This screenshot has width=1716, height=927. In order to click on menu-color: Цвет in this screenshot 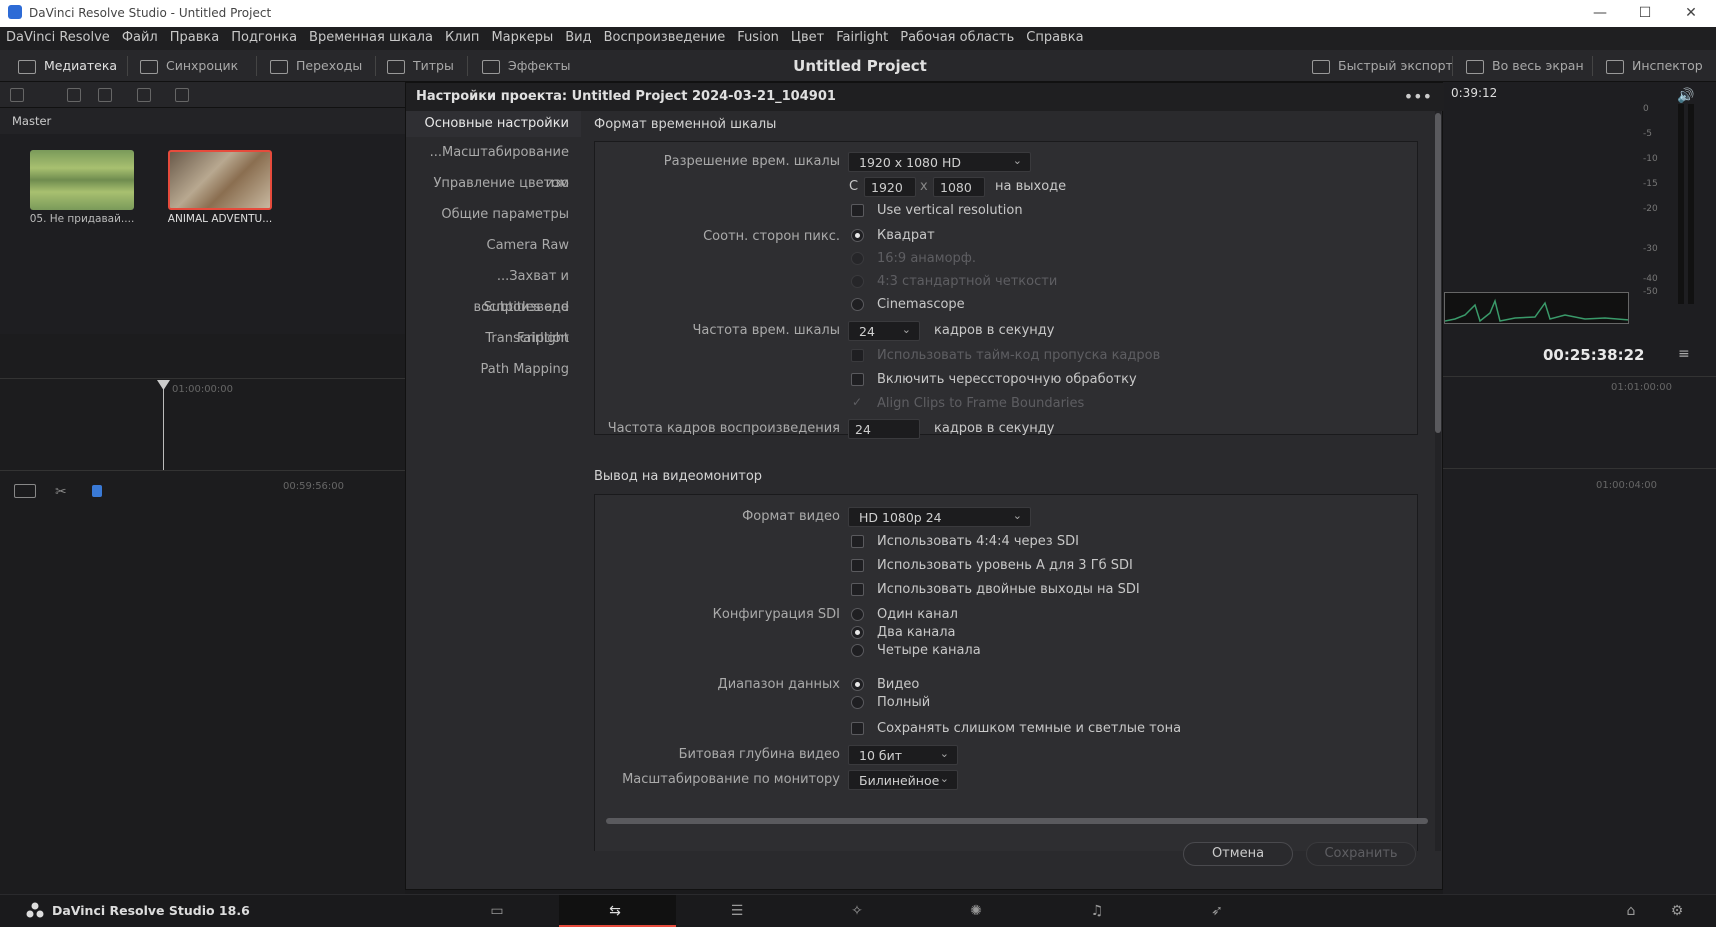, I will do `click(807, 38)`.